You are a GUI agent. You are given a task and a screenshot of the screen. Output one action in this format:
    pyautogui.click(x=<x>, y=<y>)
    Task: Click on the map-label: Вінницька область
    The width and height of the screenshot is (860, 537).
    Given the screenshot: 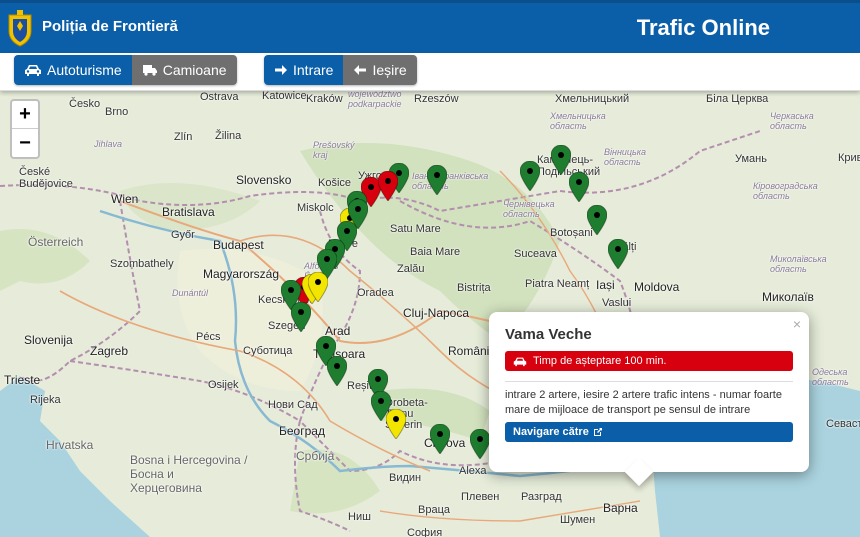 What is the action you would take?
    pyautogui.click(x=625, y=157)
    